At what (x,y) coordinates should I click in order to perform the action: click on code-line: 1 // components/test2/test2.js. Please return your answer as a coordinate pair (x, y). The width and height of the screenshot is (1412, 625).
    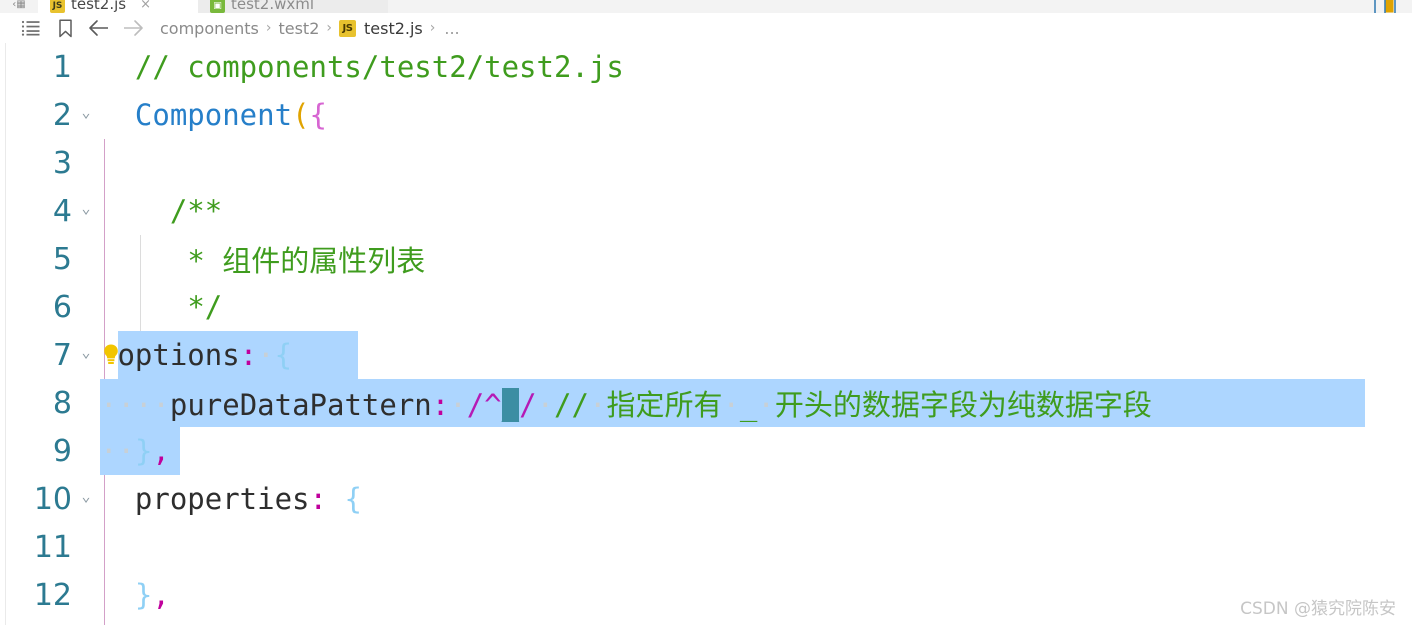
    Looking at the image, I should click on (706, 67).